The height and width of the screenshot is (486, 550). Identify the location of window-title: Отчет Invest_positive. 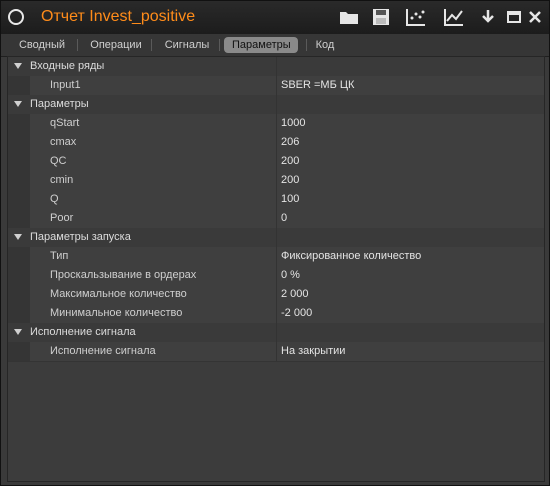
(118, 16).